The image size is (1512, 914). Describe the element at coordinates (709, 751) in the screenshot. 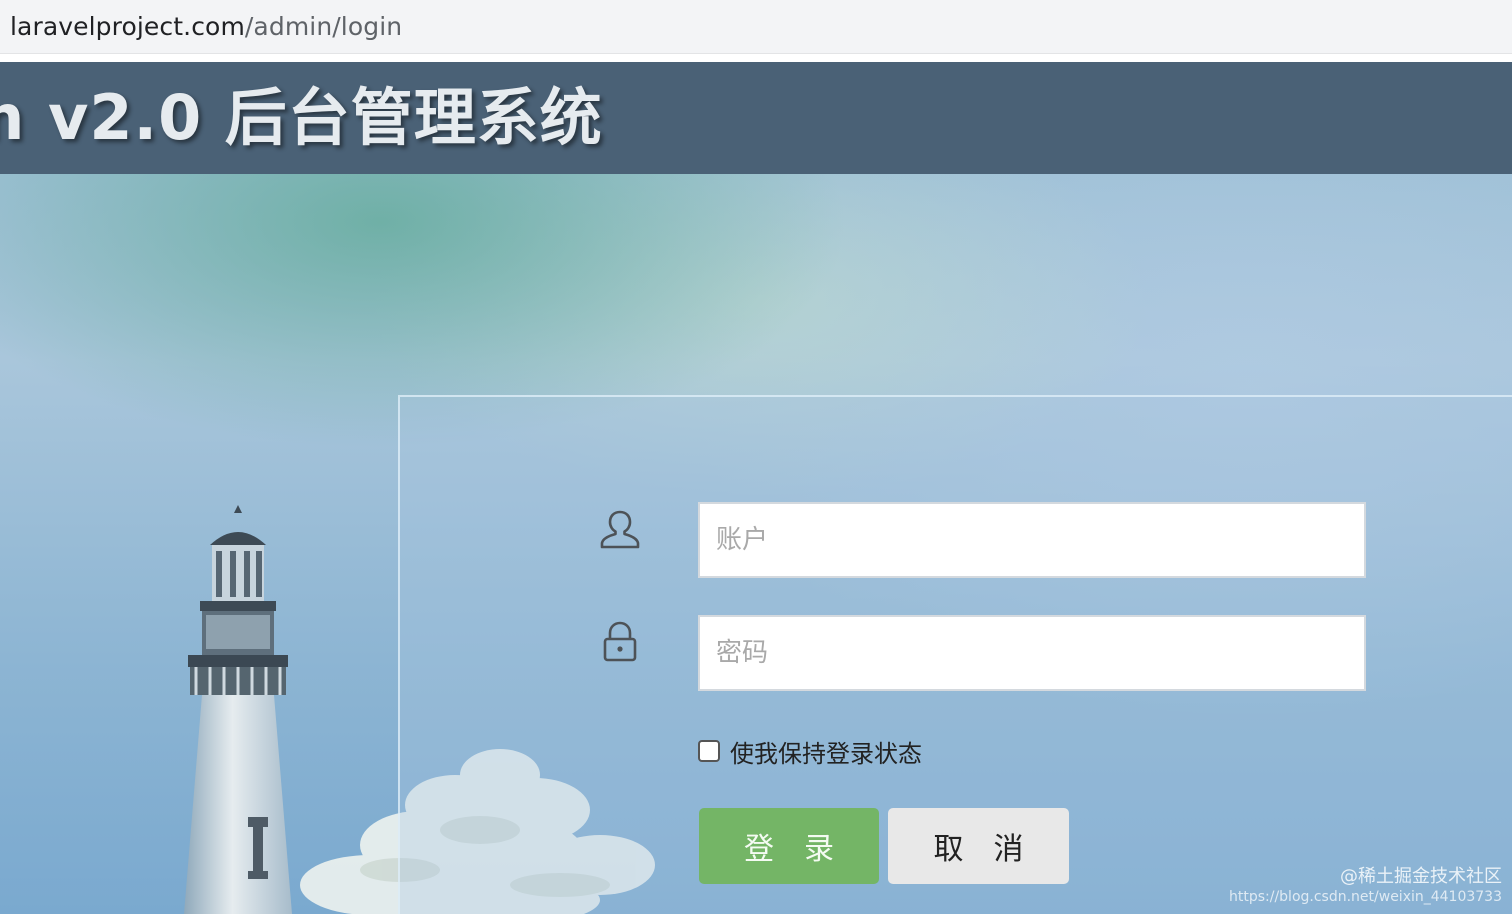

I see `remember-checkbox` at that location.